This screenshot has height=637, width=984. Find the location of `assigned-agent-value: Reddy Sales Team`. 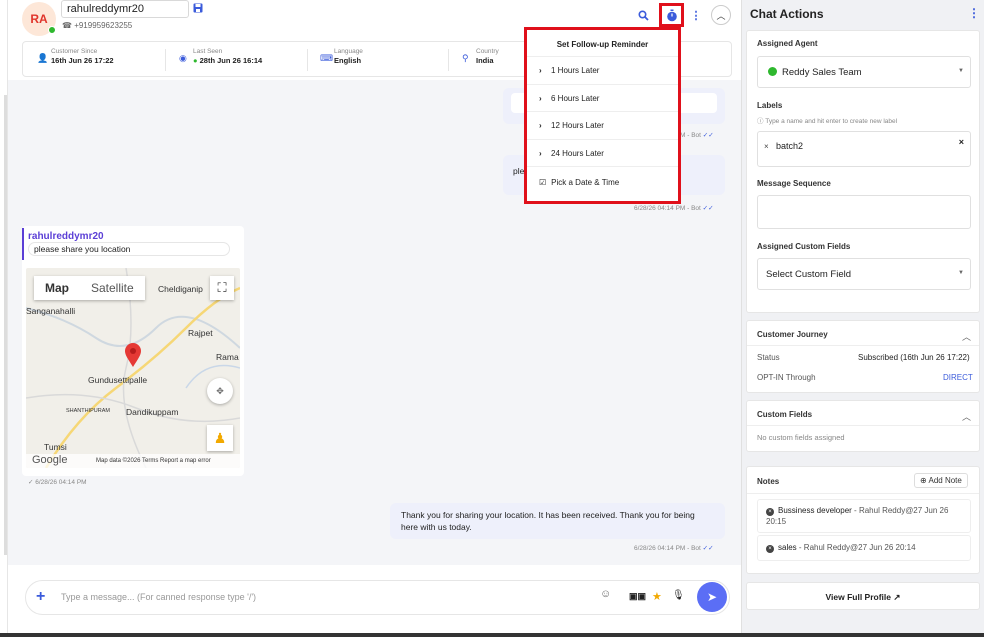

assigned-agent-value: Reddy Sales Team is located at coordinates (822, 72).